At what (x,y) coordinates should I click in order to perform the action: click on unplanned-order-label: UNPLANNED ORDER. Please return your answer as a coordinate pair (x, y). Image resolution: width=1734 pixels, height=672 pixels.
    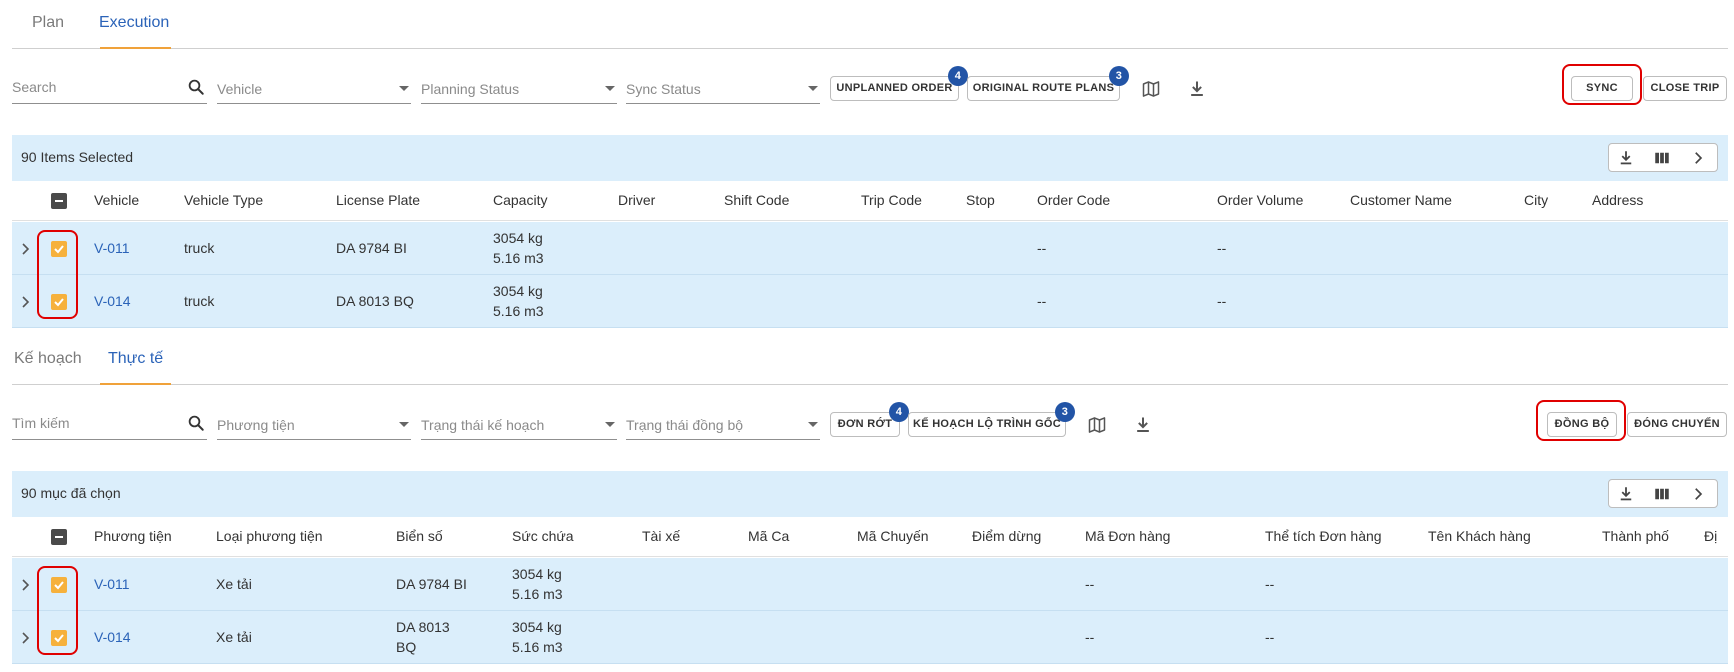
    Looking at the image, I should click on (894, 88).